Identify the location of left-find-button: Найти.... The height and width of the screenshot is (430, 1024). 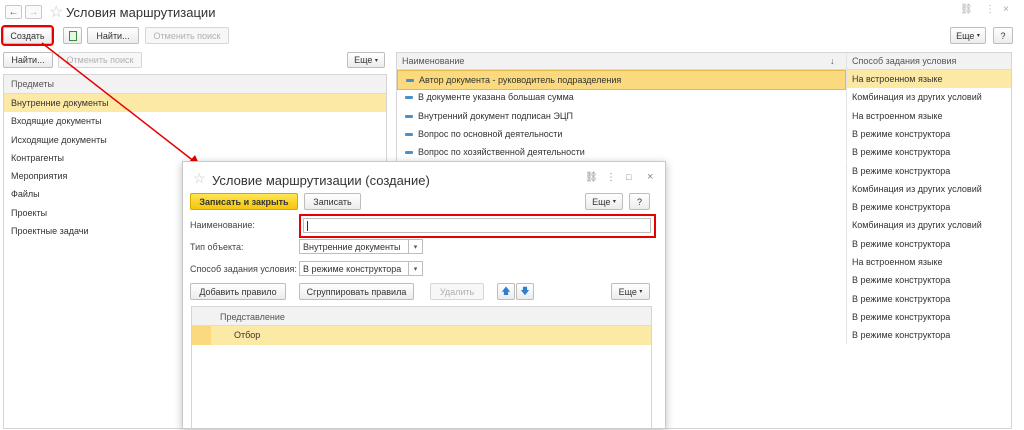
(28, 60).